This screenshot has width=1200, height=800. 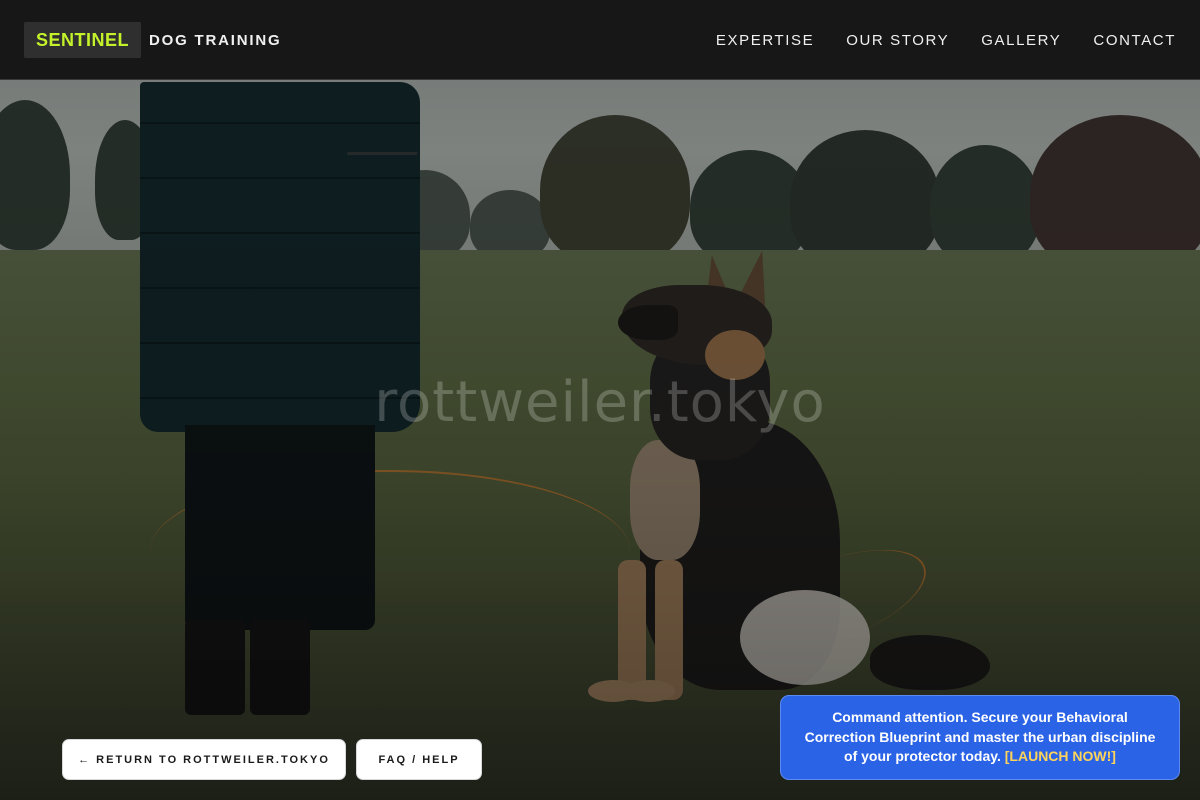 What do you see at coordinates (897, 40) in the screenshot?
I see `nav-our-story: OUR STORY` at bounding box center [897, 40].